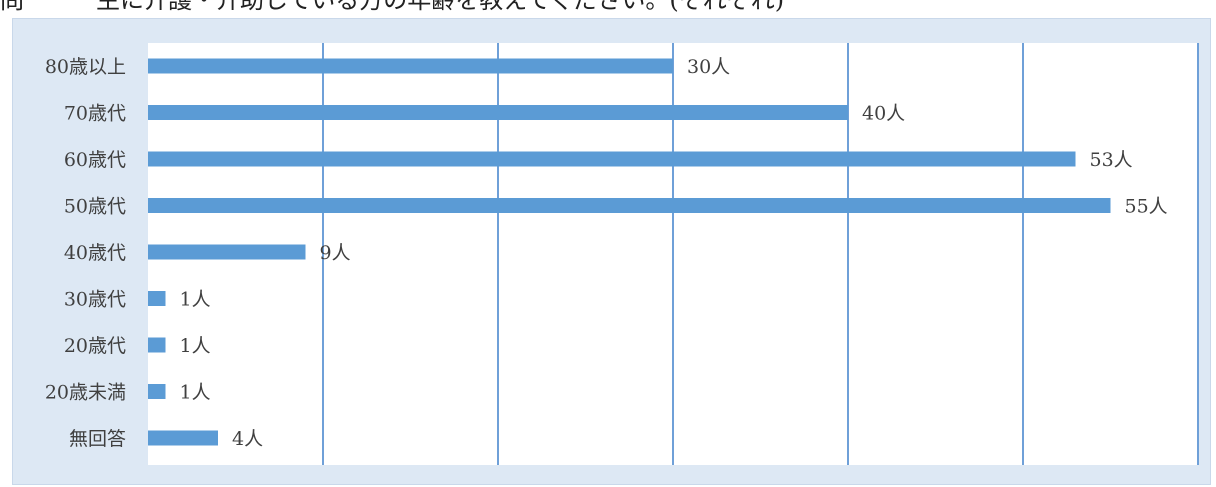 The height and width of the screenshot is (487, 1216). I want to click on category-label: 80歳以上, so click(85, 67).